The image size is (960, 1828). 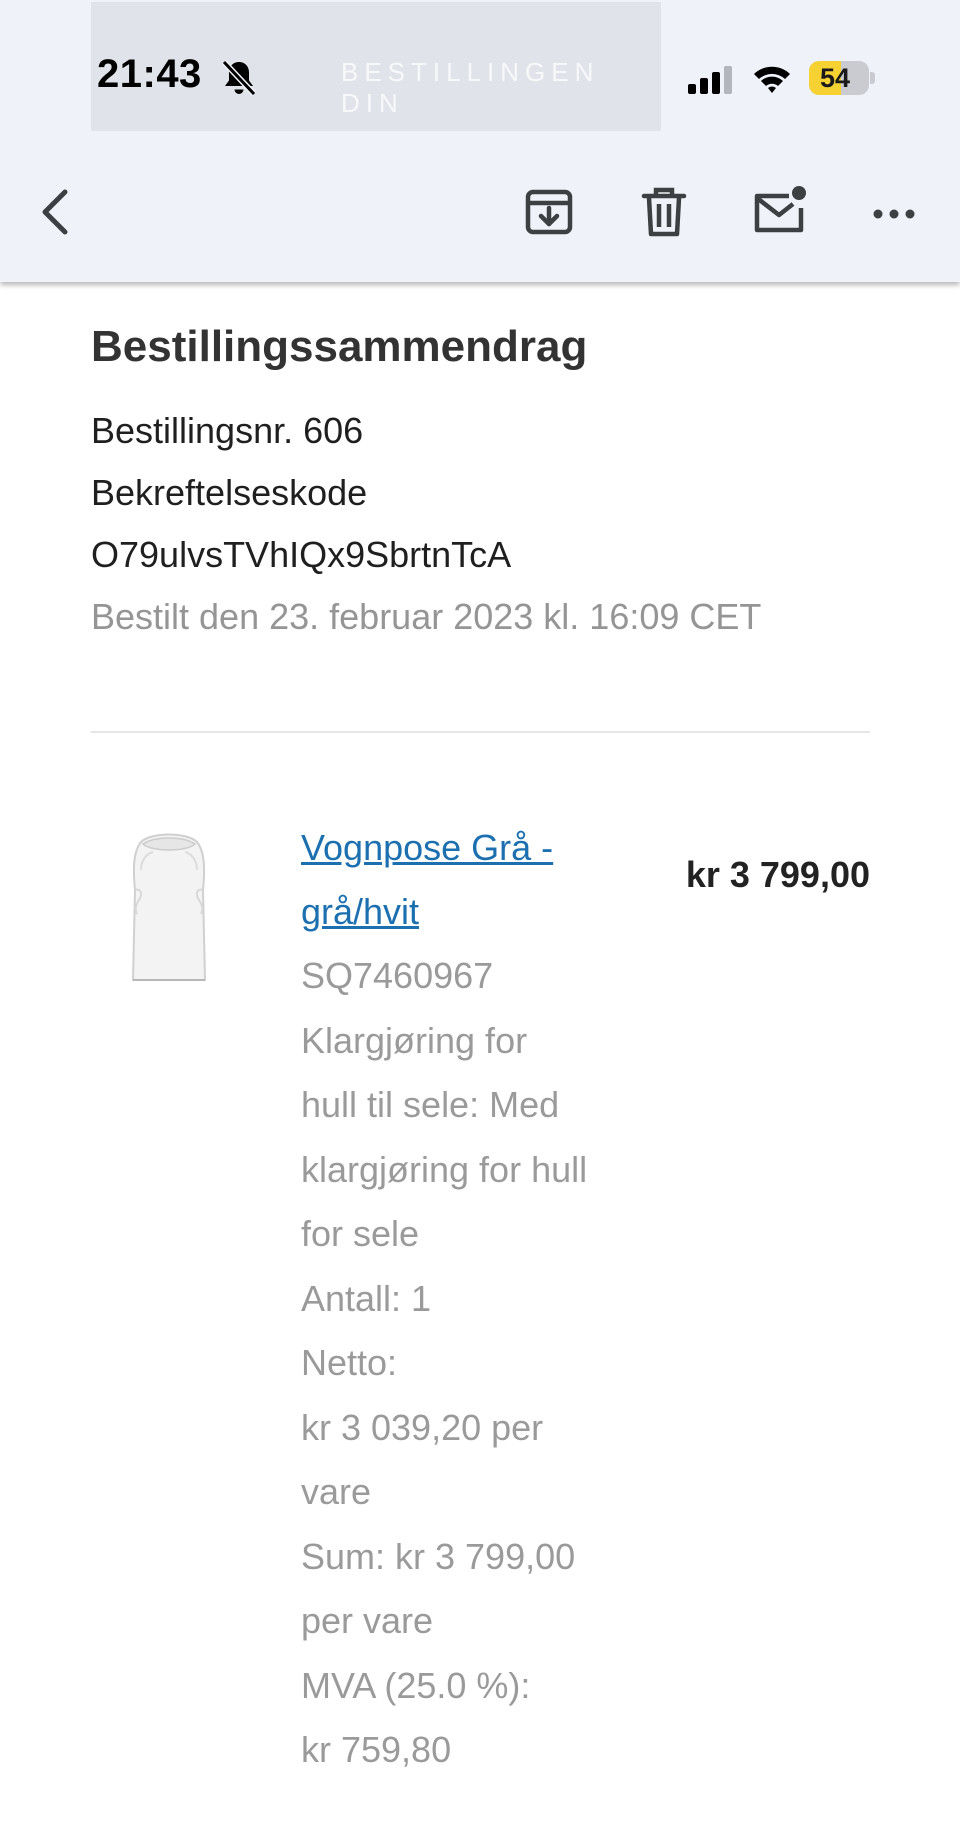 What do you see at coordinates (779, 212) in the screenshot?
I see `mark-unread-icon` at bounding box center [779, 212].